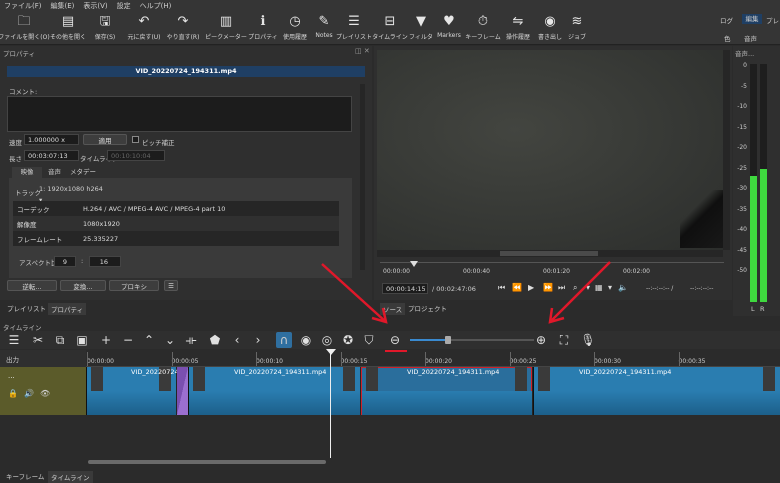  I want to click on annotation-arrow-right, so click(580, 292).